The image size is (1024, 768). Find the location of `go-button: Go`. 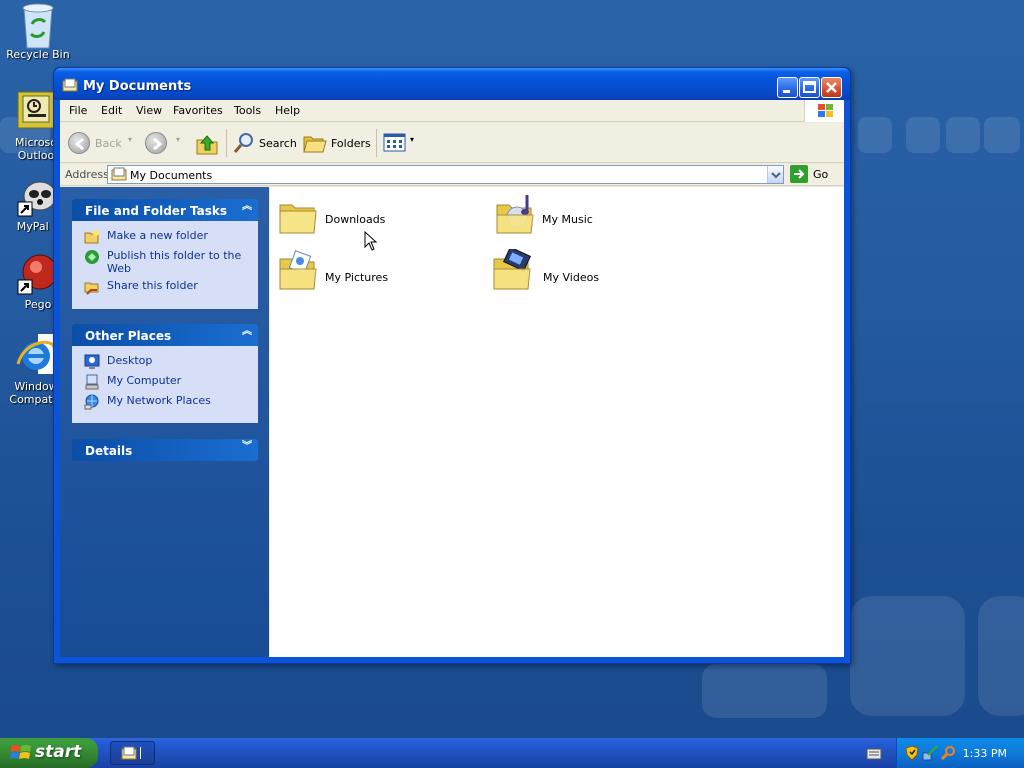

go-button: Go is located at coordinates (812, 174).